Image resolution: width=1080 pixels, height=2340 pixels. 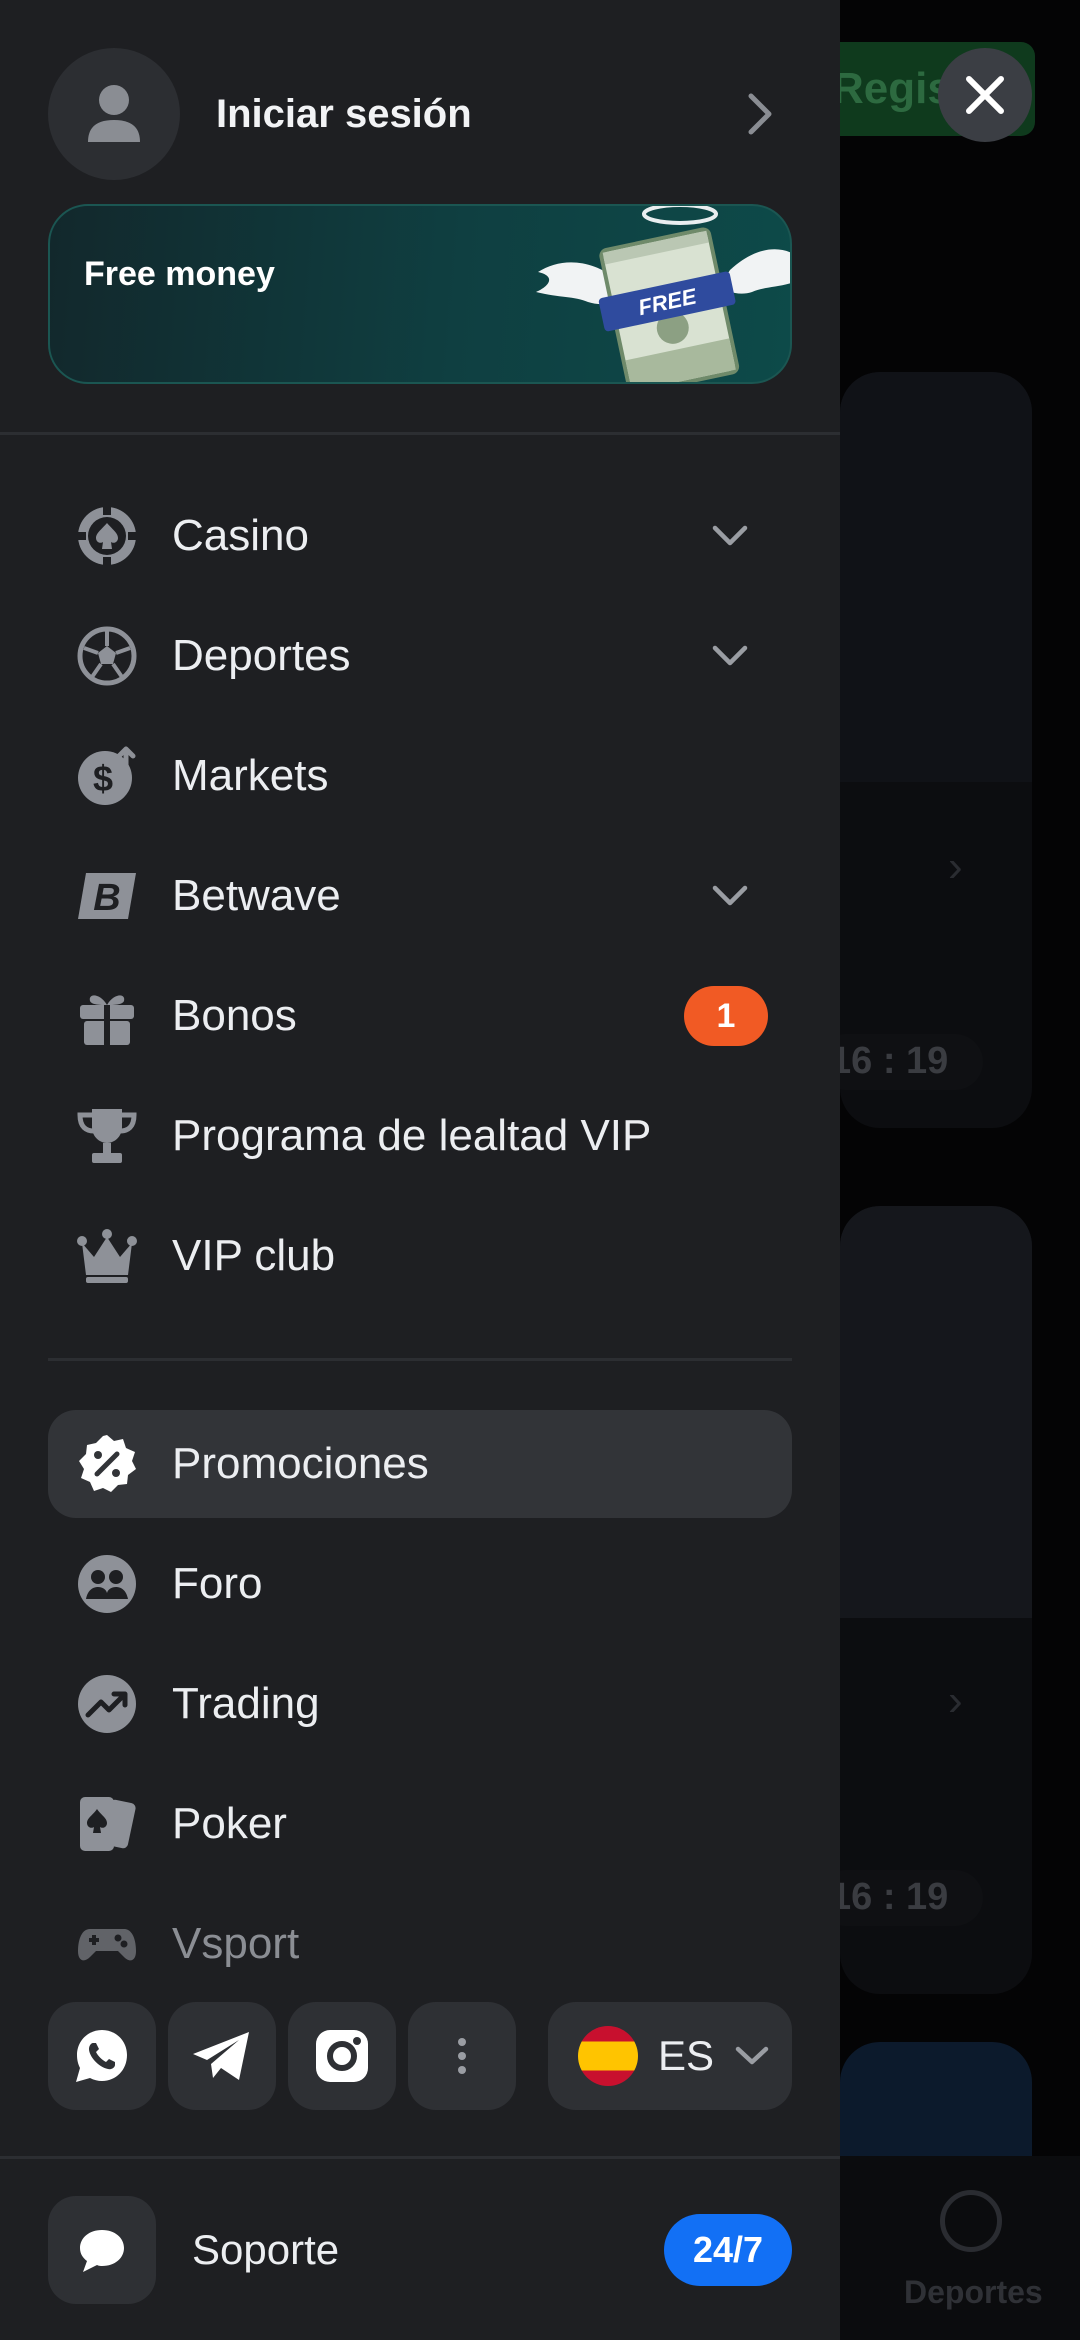 What do you see at coordinates (229, 1823) in the screenshot?
I see `menu-label: Poker` at bounding box center [229, 1823].